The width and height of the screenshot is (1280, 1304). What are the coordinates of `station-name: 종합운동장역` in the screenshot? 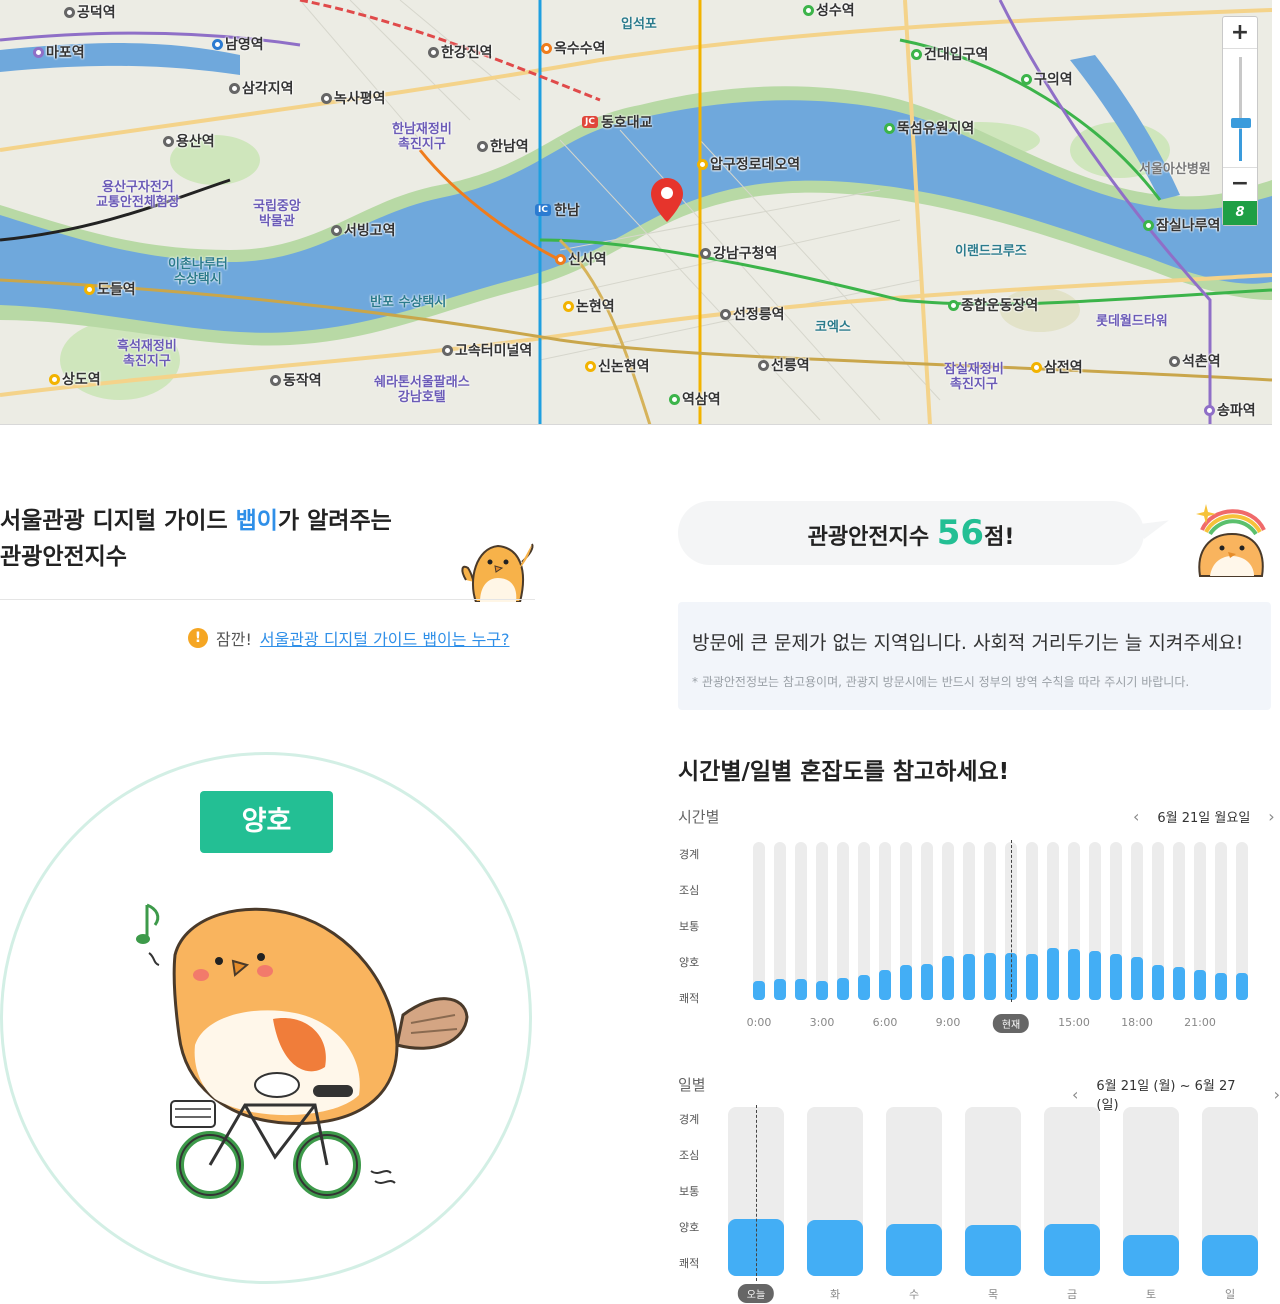 It's located at (1000, 306).